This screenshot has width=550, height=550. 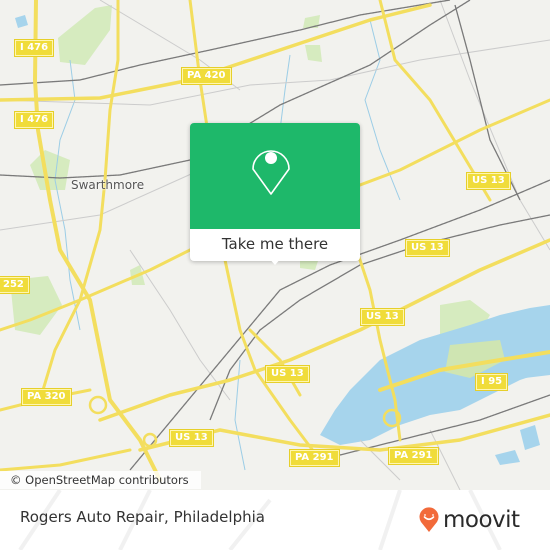 I want to click on popup-header, so click(x=275, y=176).